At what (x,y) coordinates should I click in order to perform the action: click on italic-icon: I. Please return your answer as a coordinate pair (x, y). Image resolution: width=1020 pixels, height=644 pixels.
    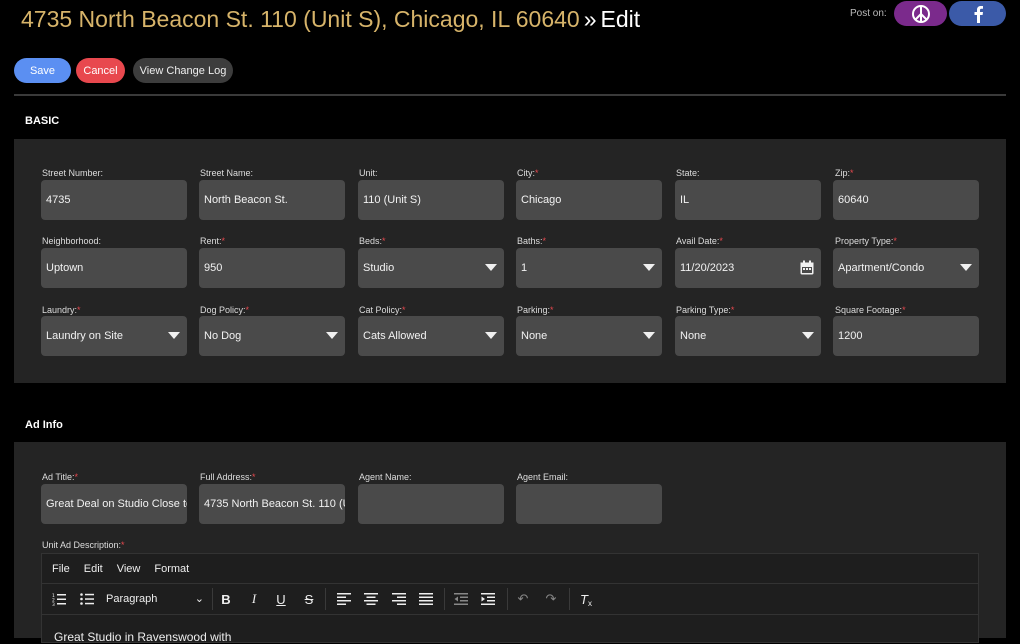
    Looking at the image, I should click on (254, 599).